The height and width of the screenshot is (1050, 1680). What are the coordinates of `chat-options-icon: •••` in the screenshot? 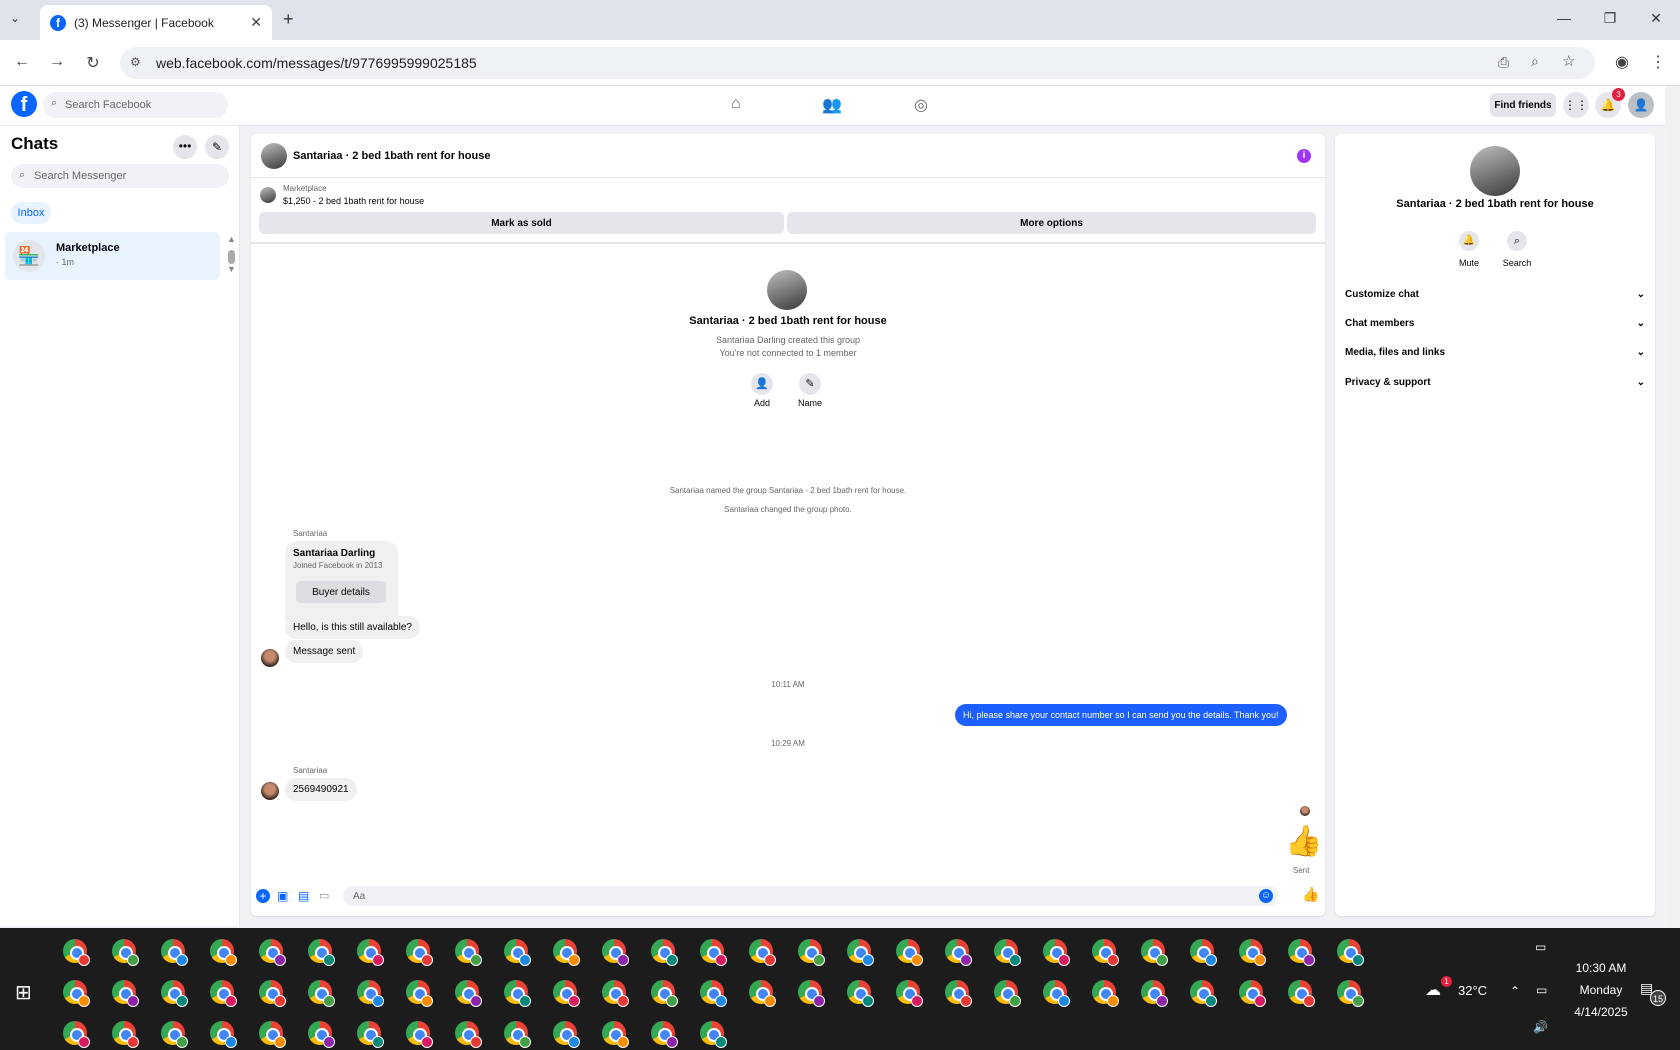 It's located at (185, 147).